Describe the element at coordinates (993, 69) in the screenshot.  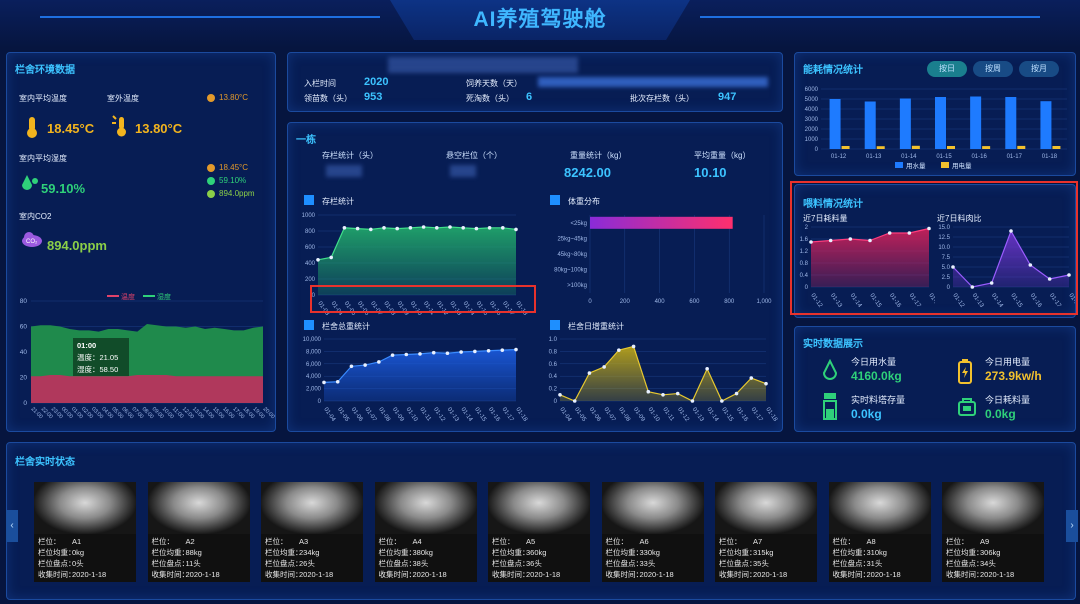
I see `energy-week-button: 按周` at that location.